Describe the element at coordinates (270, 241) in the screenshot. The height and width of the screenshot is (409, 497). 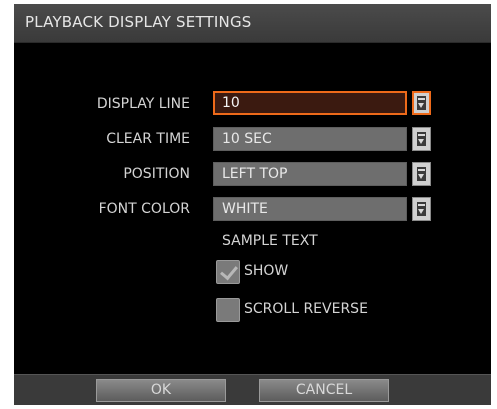
I see `sample-text-preview: SAMPLE TEXT` at that location.